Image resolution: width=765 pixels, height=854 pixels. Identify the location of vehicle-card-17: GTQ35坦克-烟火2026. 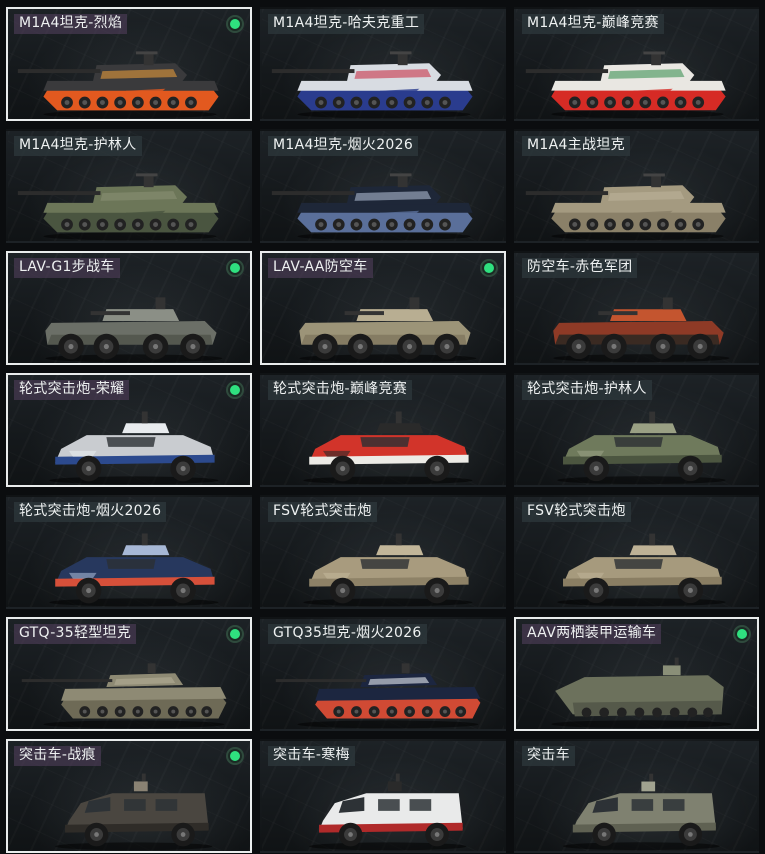
(383, 674).